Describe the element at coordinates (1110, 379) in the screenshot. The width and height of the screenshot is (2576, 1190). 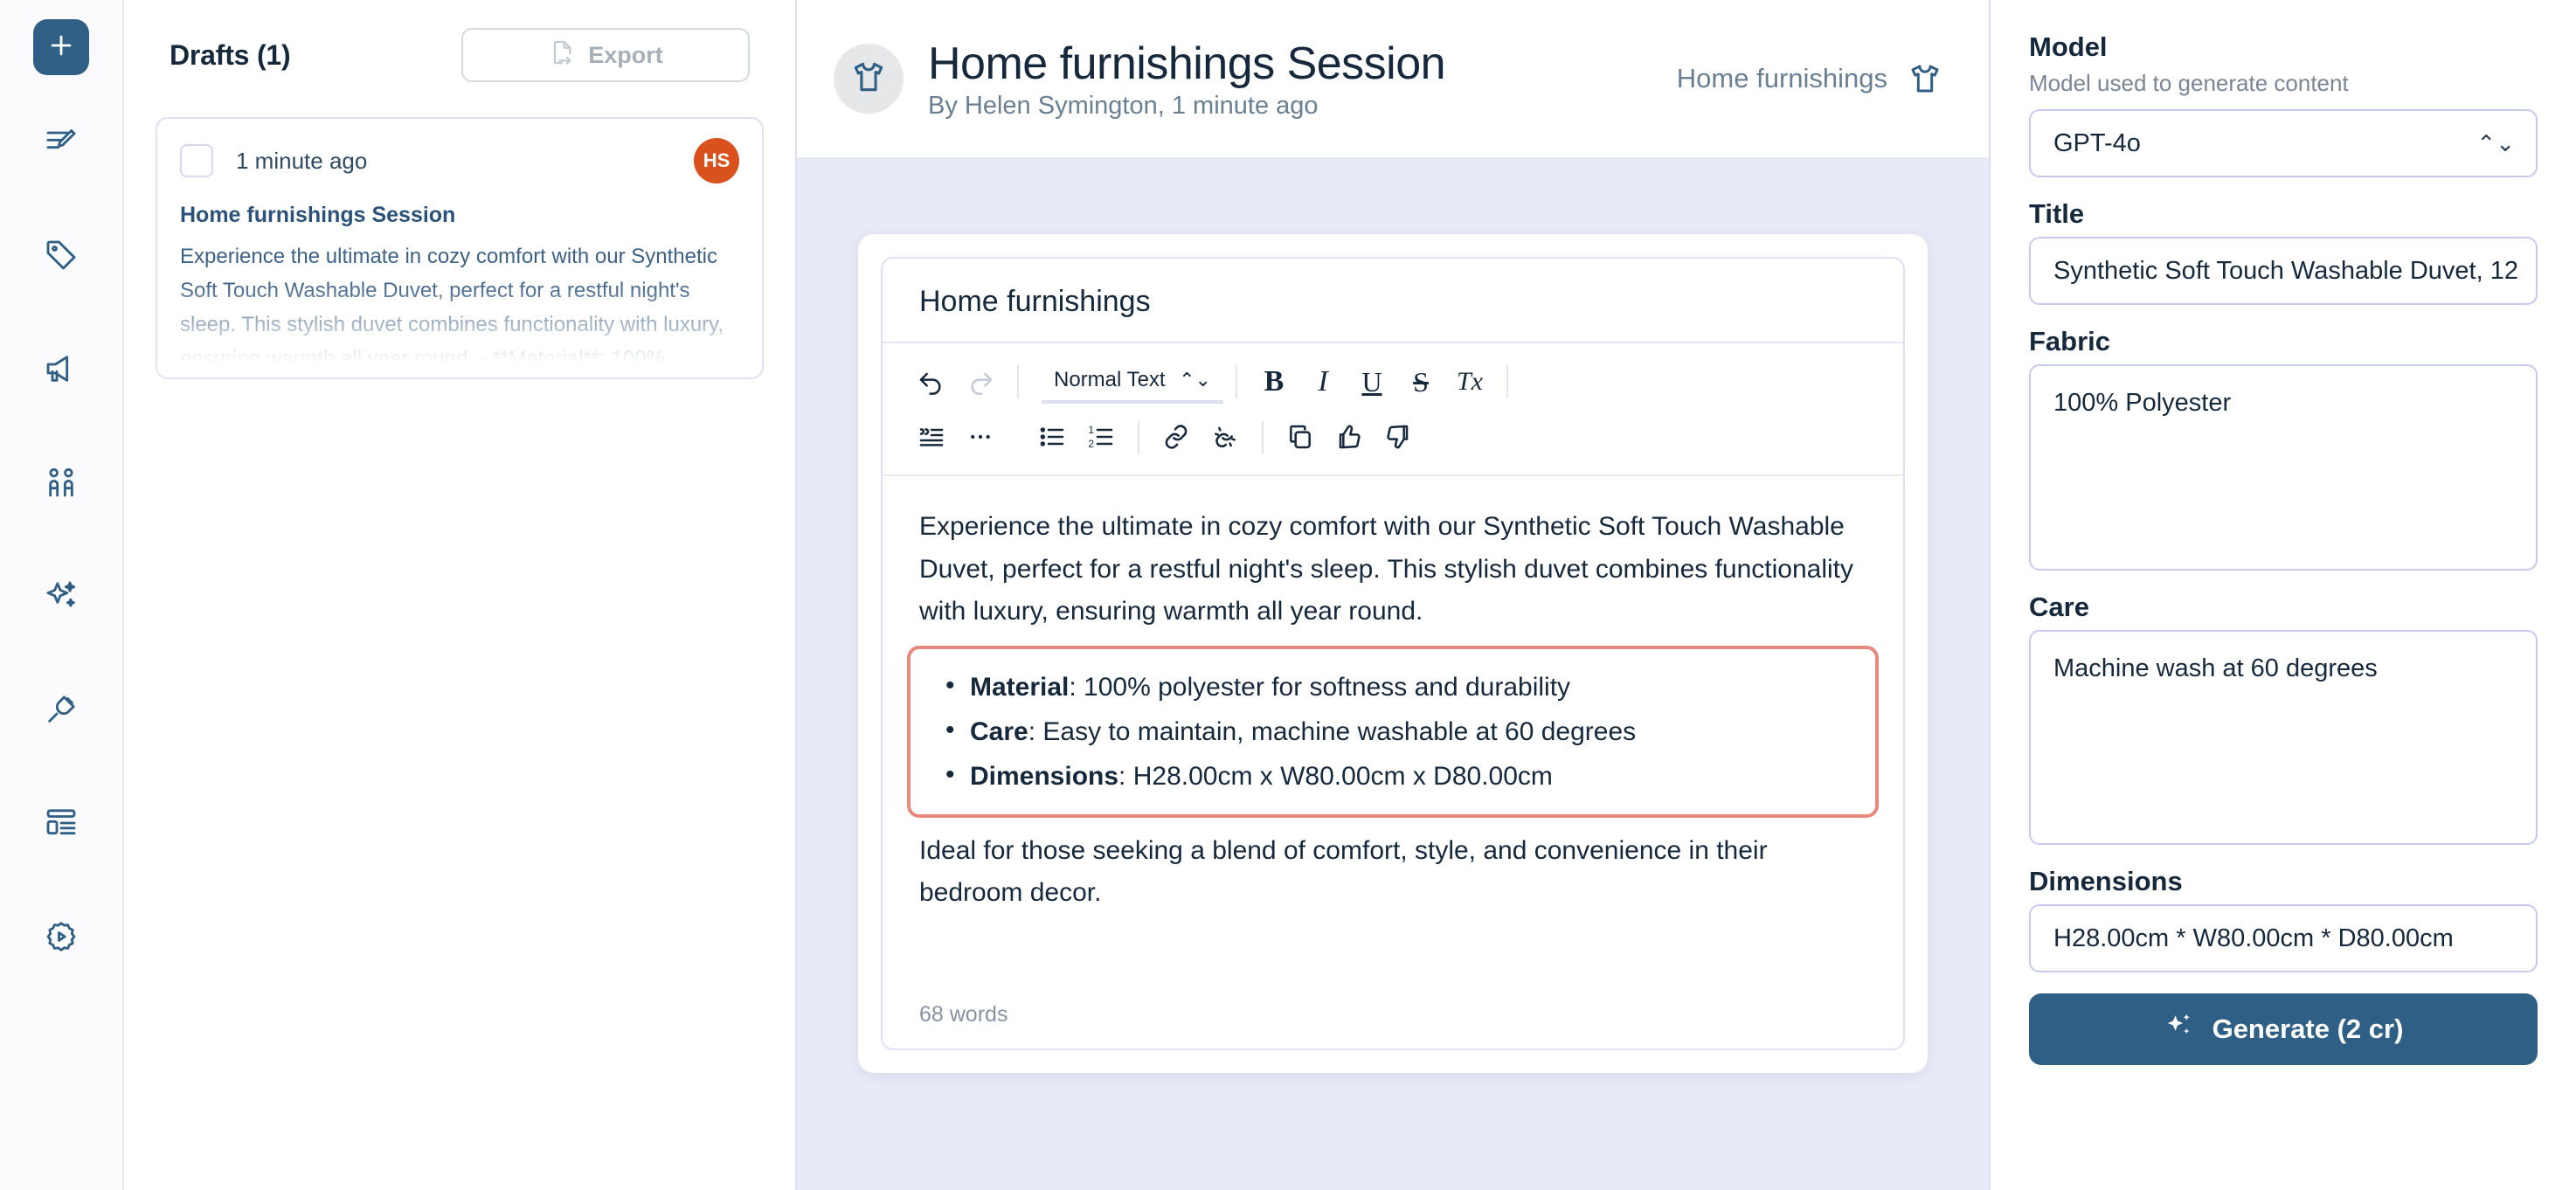
I see `block-type-value: Normal Text` at that location.